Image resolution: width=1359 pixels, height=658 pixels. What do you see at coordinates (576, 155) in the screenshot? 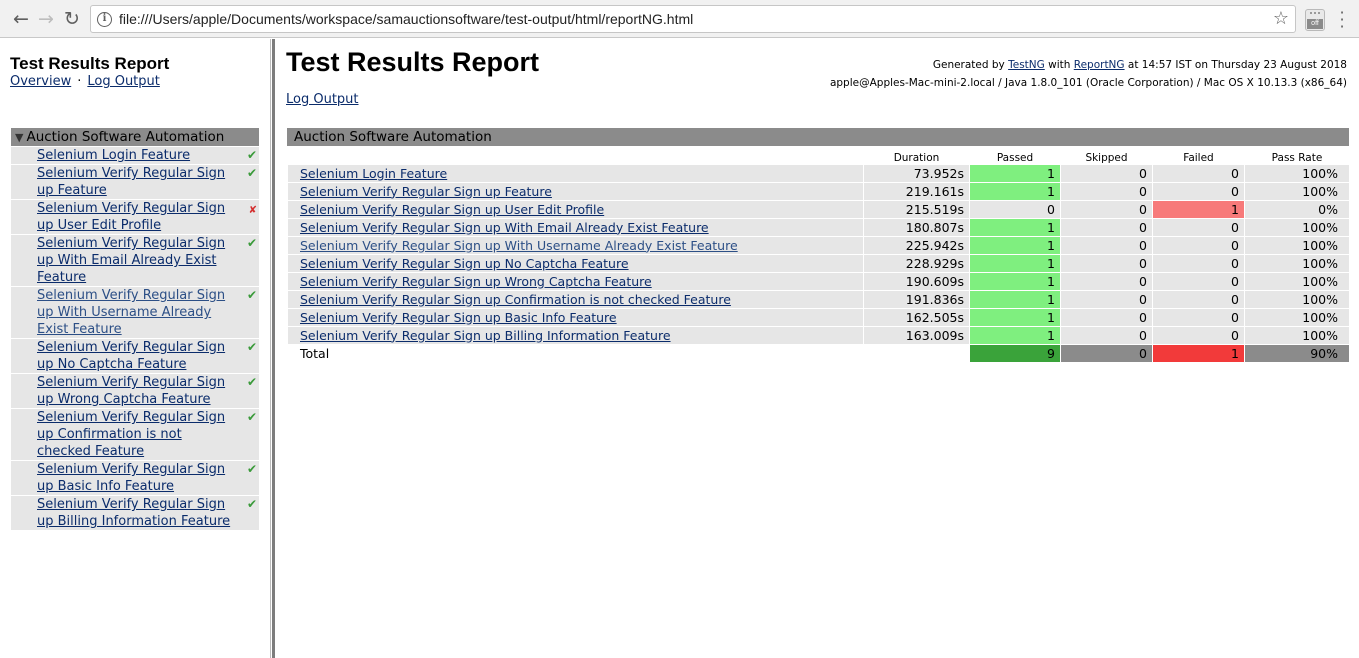
I see `header-name` at bounding box center [576, 155].